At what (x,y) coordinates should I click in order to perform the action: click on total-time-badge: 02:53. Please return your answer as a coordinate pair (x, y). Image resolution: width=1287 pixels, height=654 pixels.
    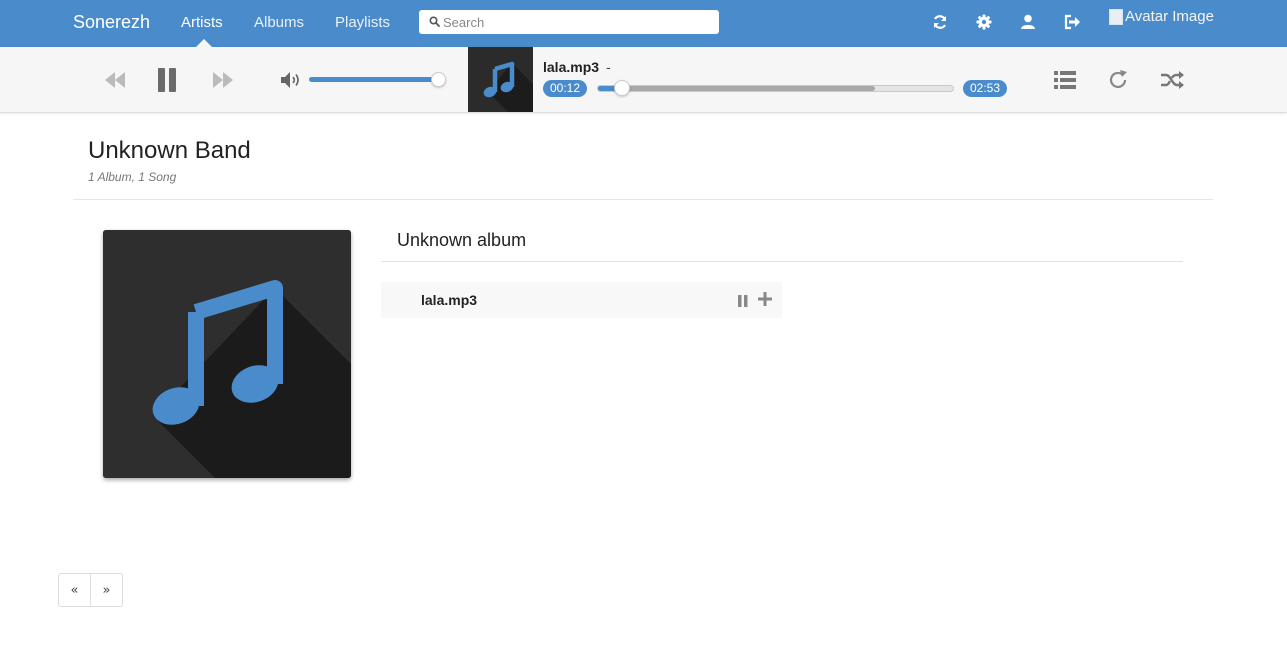
    Looking at the image, I should click on (985, 88).